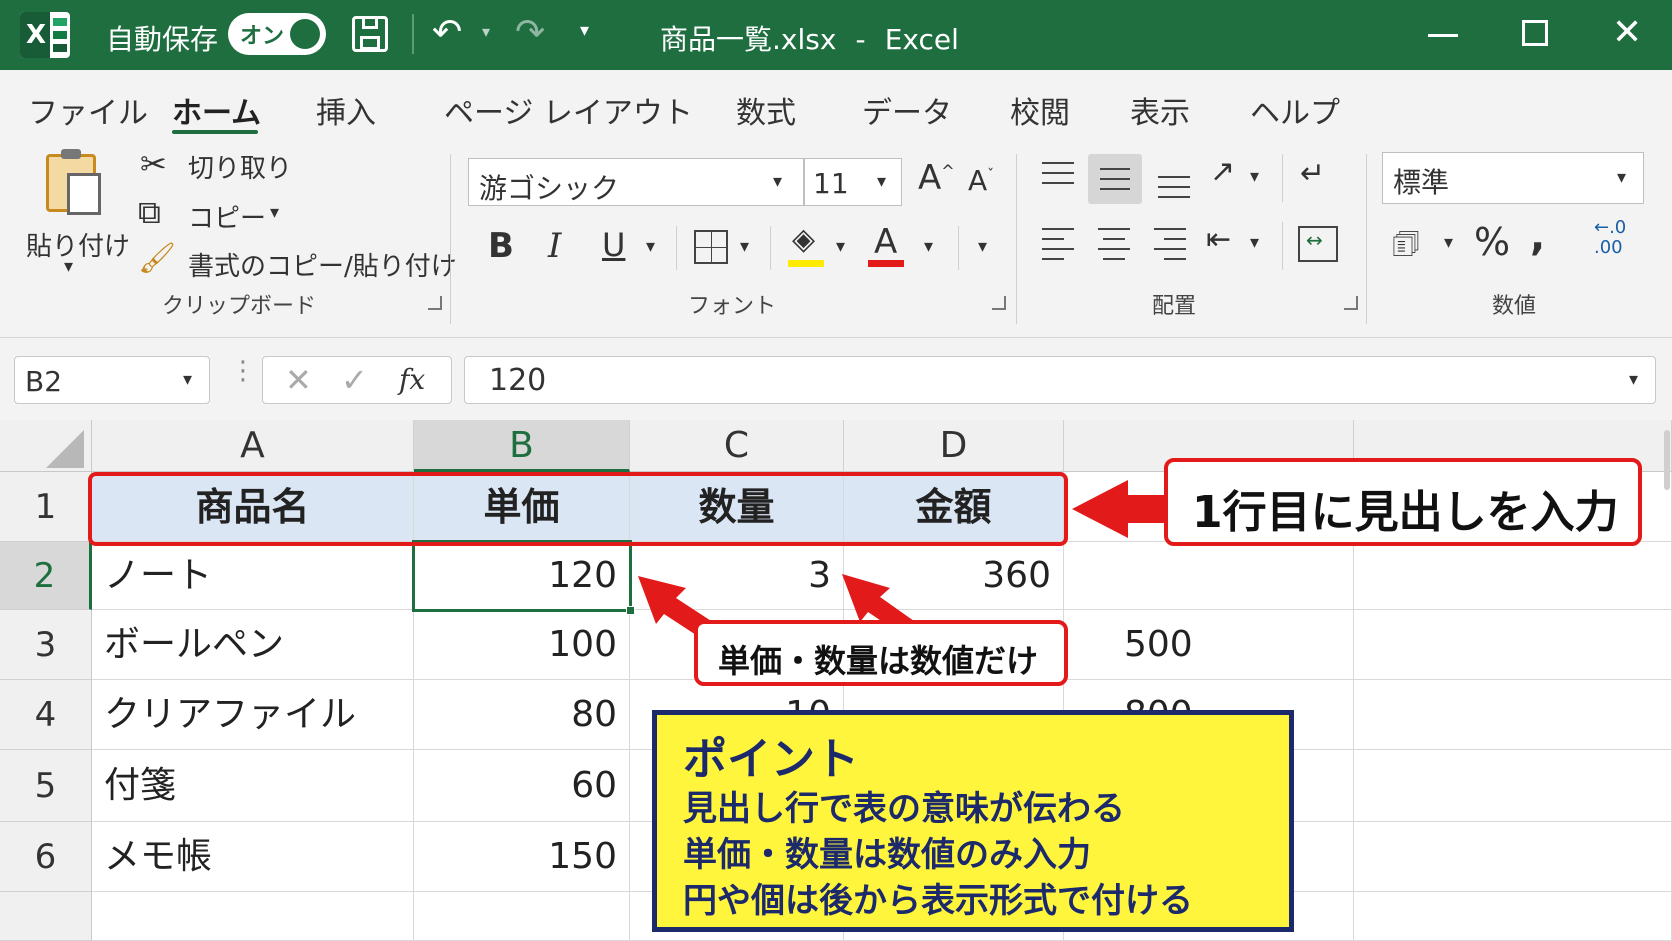 The height and width of the screenshot is (941, 1672). Describe the element at coordinates (771, 759) in the screenshot. I see `point-title: ポイント` at that location.